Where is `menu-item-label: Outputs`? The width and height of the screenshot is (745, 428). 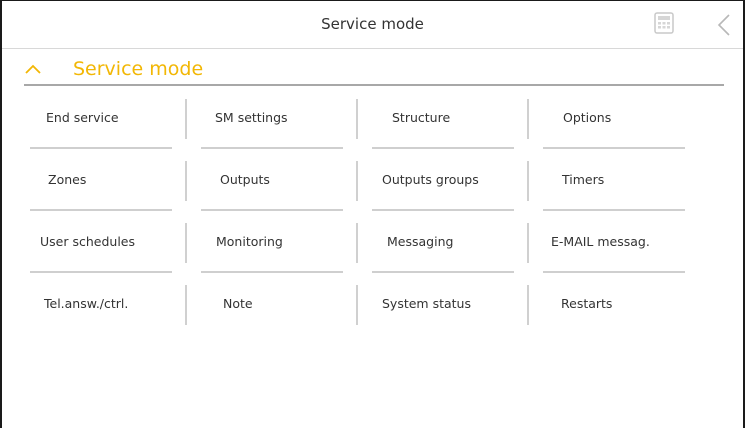 menu-item-label: Outputs is located at coordinates (245, 179).